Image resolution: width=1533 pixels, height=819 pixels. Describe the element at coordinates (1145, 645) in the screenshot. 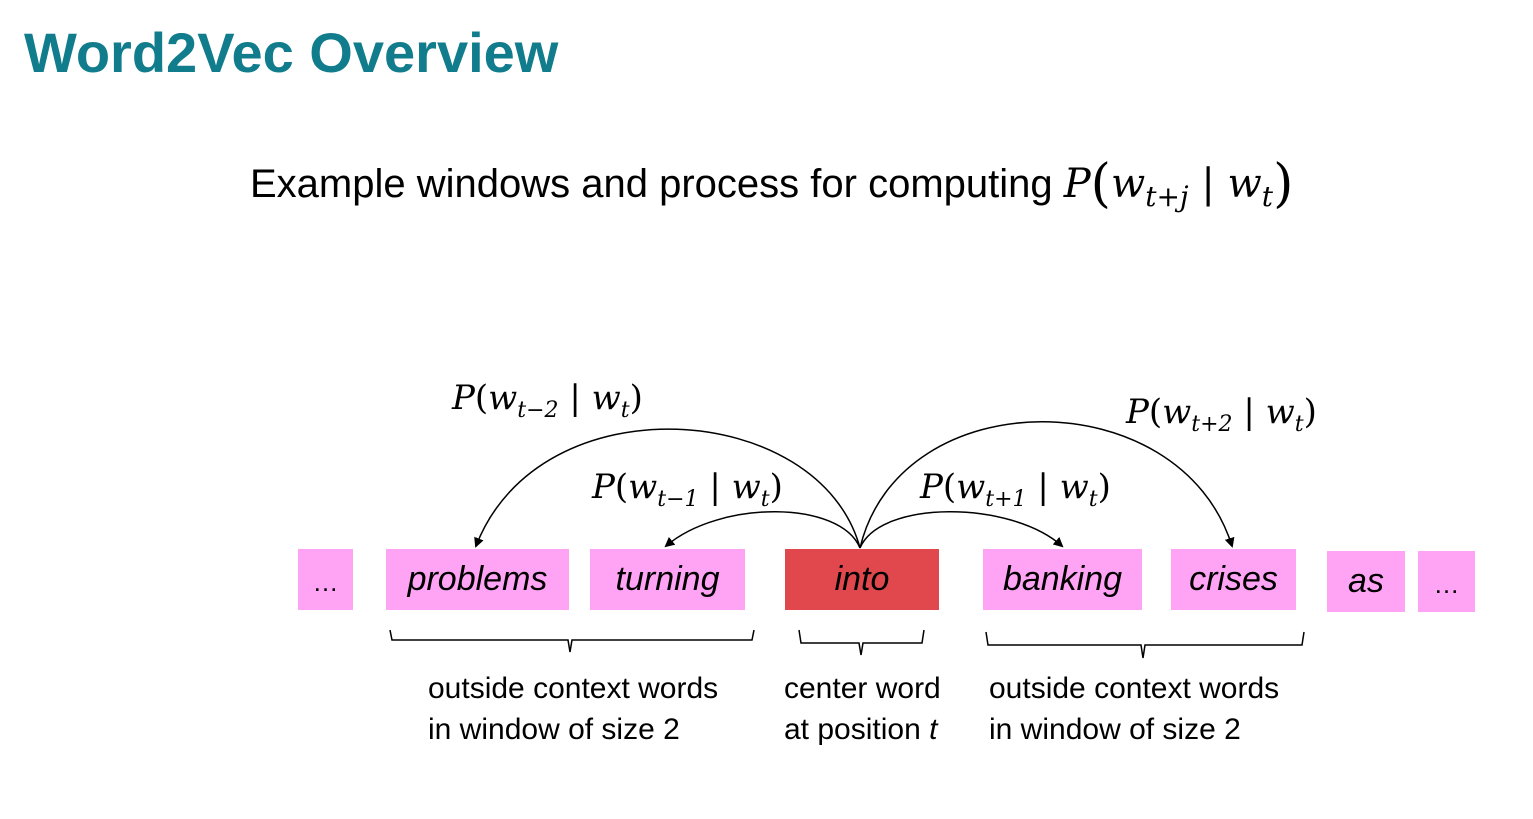

I see `brace-right` at that location.